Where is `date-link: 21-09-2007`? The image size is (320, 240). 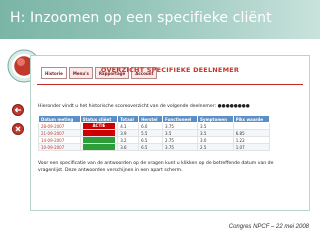
date-link: 21-09-2007 is located at coordinates (59, 133).